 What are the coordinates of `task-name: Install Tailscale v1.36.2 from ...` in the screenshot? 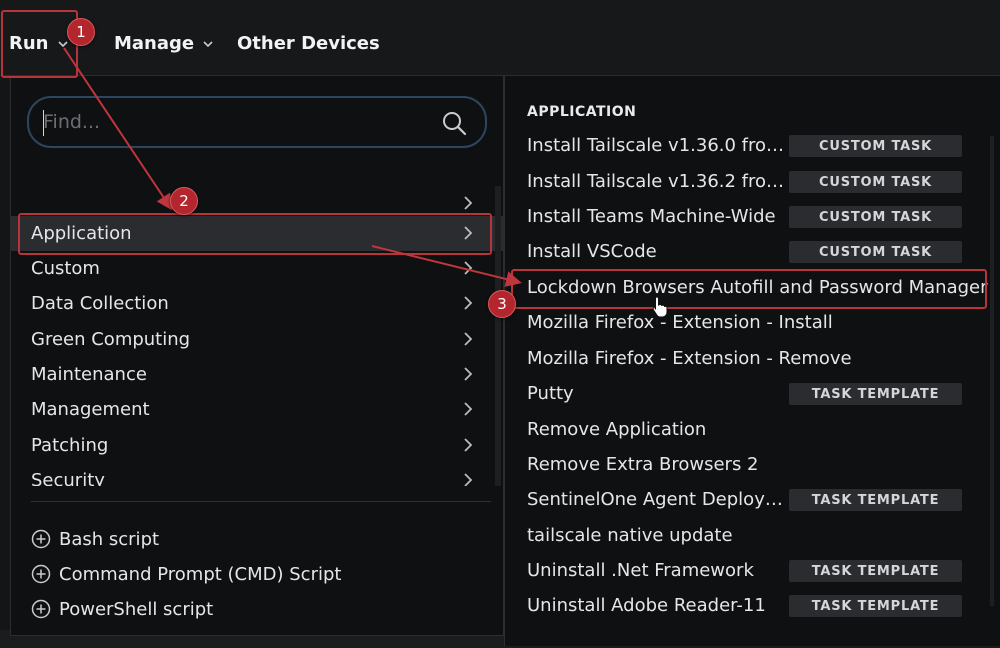 It's located at (656, 181).